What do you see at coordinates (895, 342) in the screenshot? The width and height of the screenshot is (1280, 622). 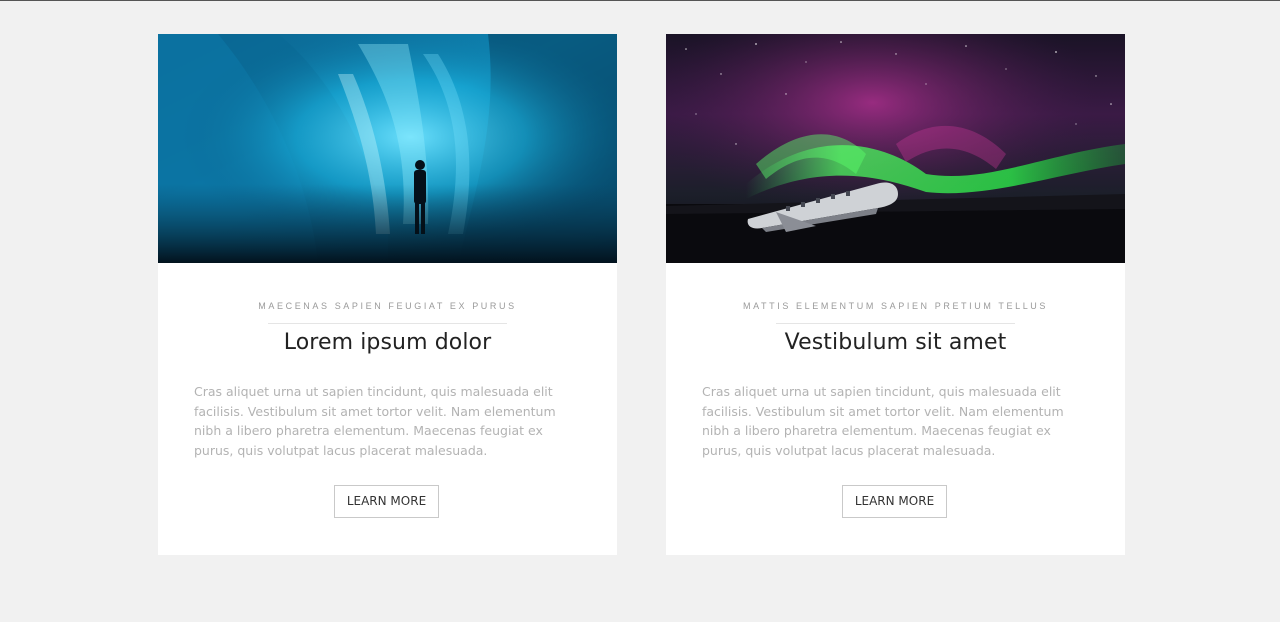 I see `card-title: Vestibulum sit amet` at bounding box center [895, 342].